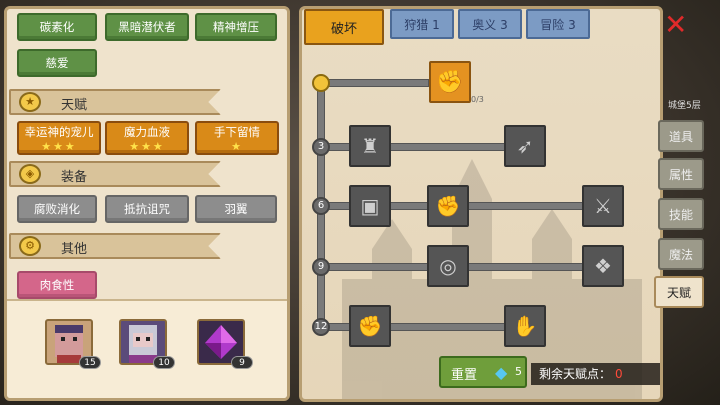 This screenshot has width=720, height=405. I want to click on equip-section-header: ◈ 装备, so click(115, 174).